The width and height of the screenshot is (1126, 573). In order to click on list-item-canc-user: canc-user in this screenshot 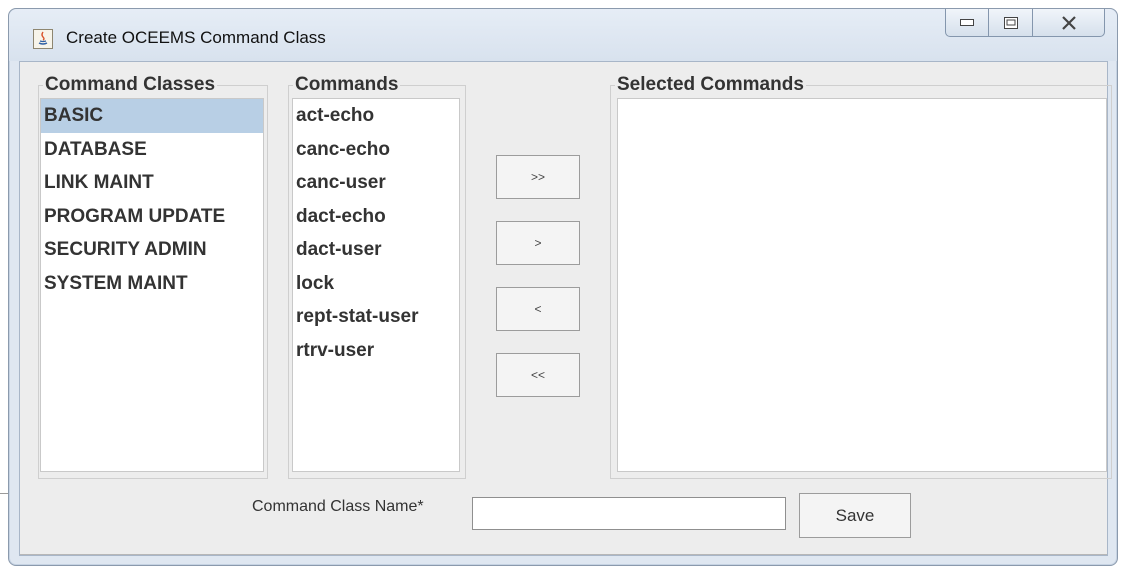, I will do `click(376, 183)`.